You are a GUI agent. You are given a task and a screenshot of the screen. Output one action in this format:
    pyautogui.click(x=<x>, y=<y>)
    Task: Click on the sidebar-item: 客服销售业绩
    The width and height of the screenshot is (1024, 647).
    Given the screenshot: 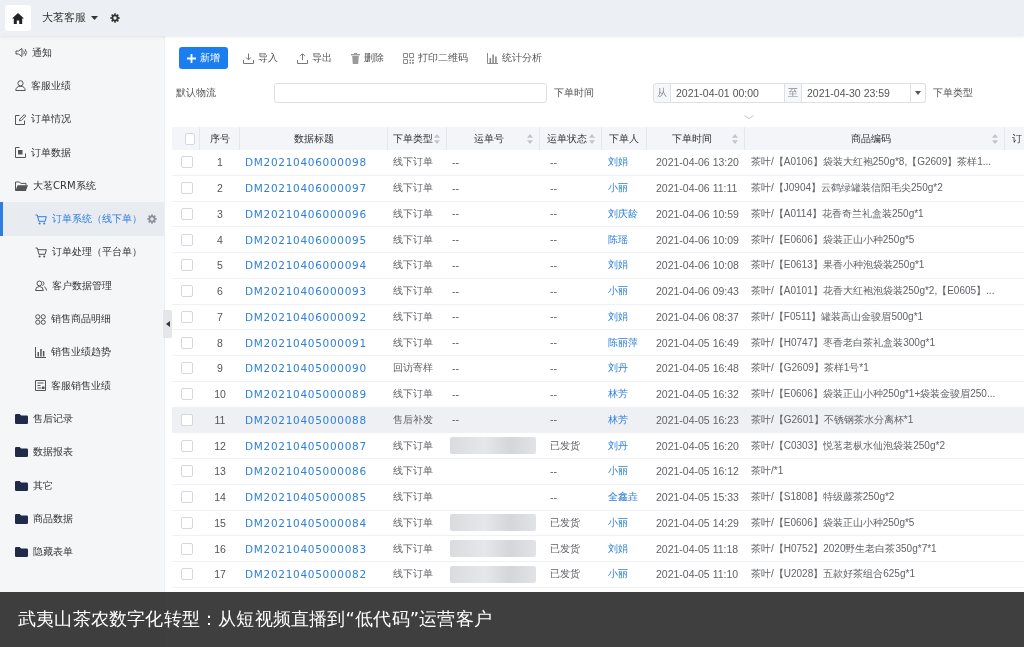 What is the action you would take?
    pyautogui.click(x=82, y=385)
    